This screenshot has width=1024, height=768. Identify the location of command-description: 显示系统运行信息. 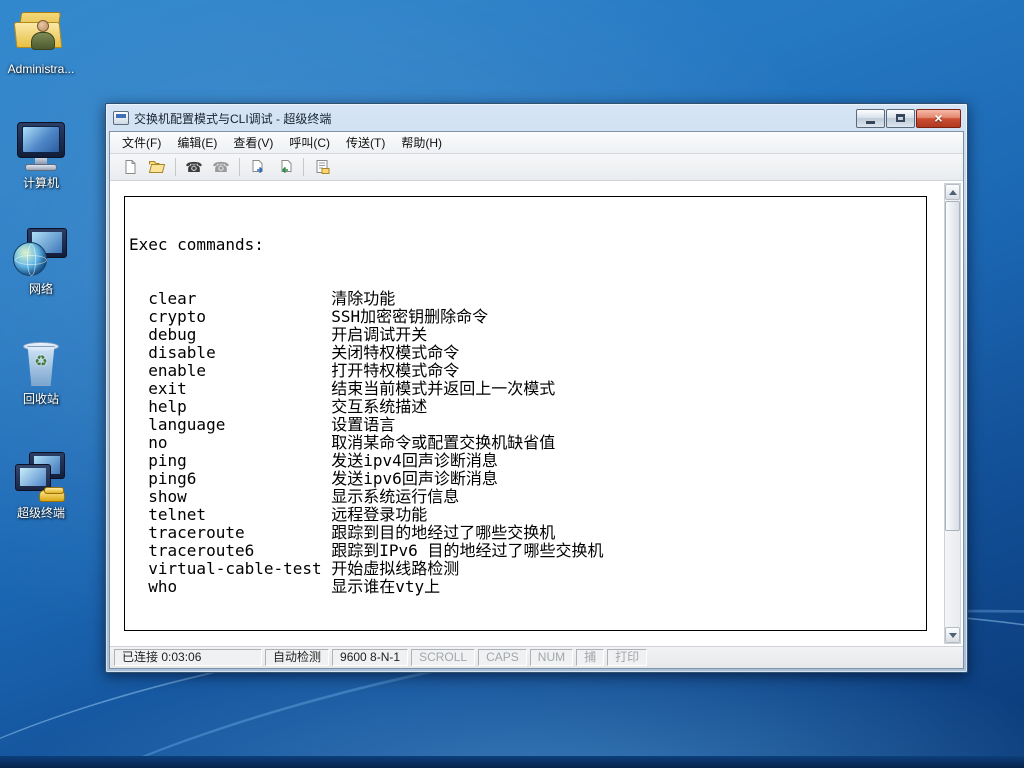
(395, 496).